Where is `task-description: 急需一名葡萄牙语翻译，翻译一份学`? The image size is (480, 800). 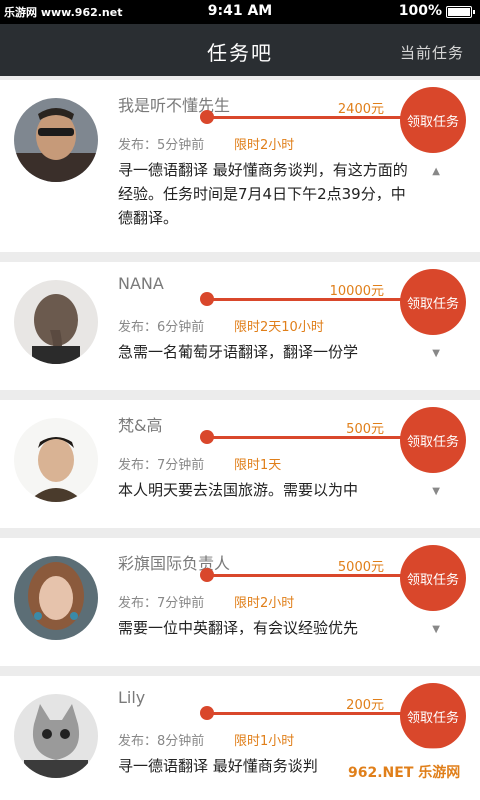
task-description: 急需一名葡萄牙语翻译，翻译一份学 is located at coordinates (238, 352).